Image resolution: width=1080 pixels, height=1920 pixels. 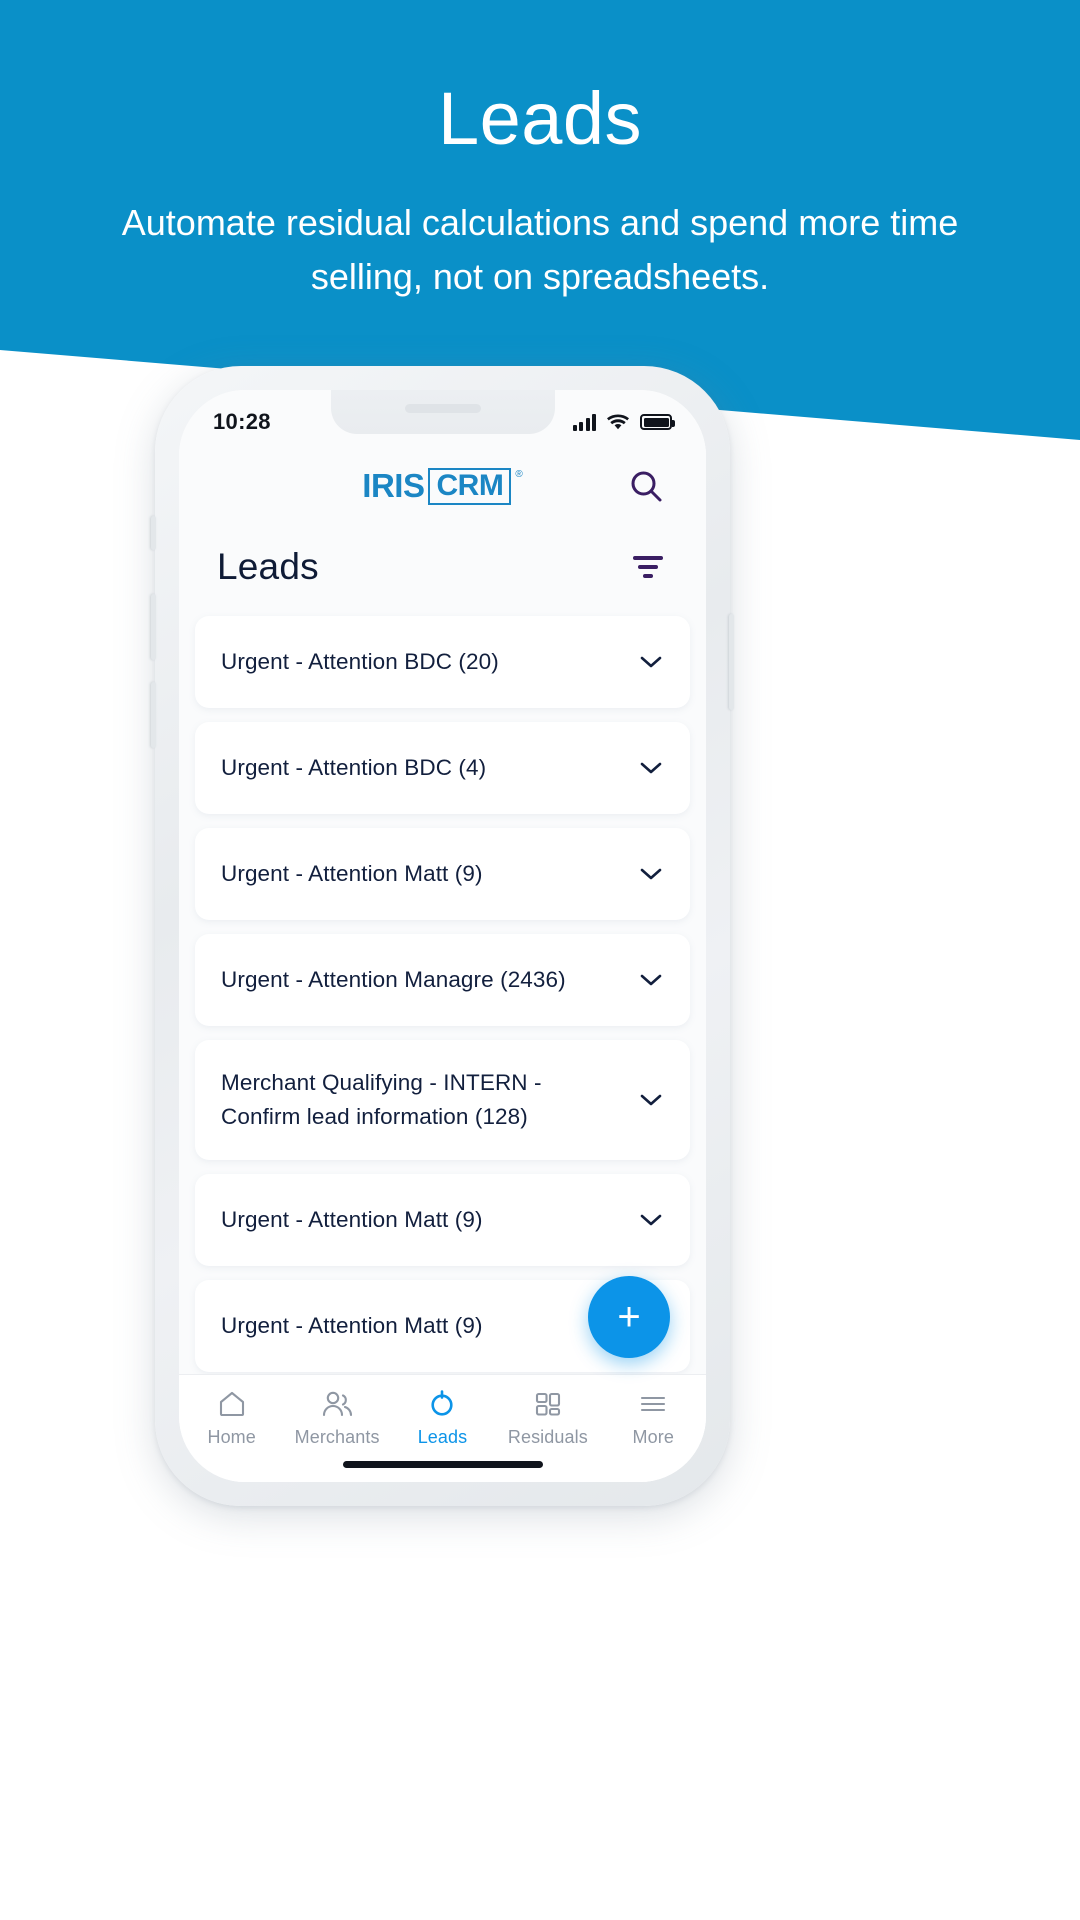 I want to click on tab-residuals: Residuals, so click(x=548, y=1418).